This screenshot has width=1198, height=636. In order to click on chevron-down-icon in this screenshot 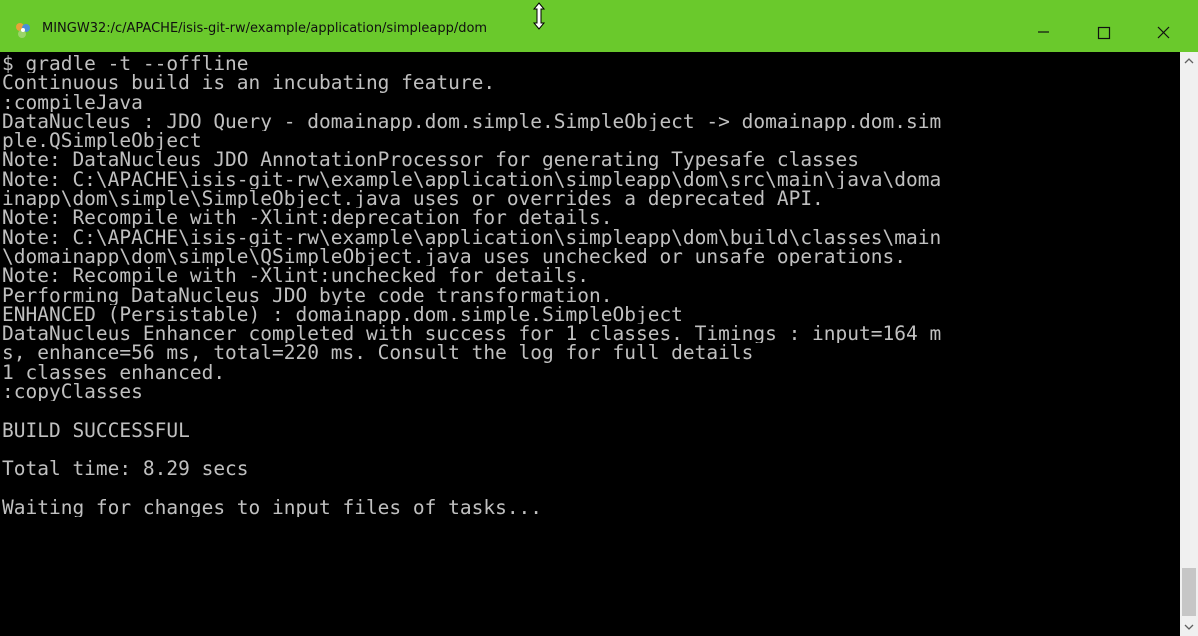, I will do `click(1189, 627)`.